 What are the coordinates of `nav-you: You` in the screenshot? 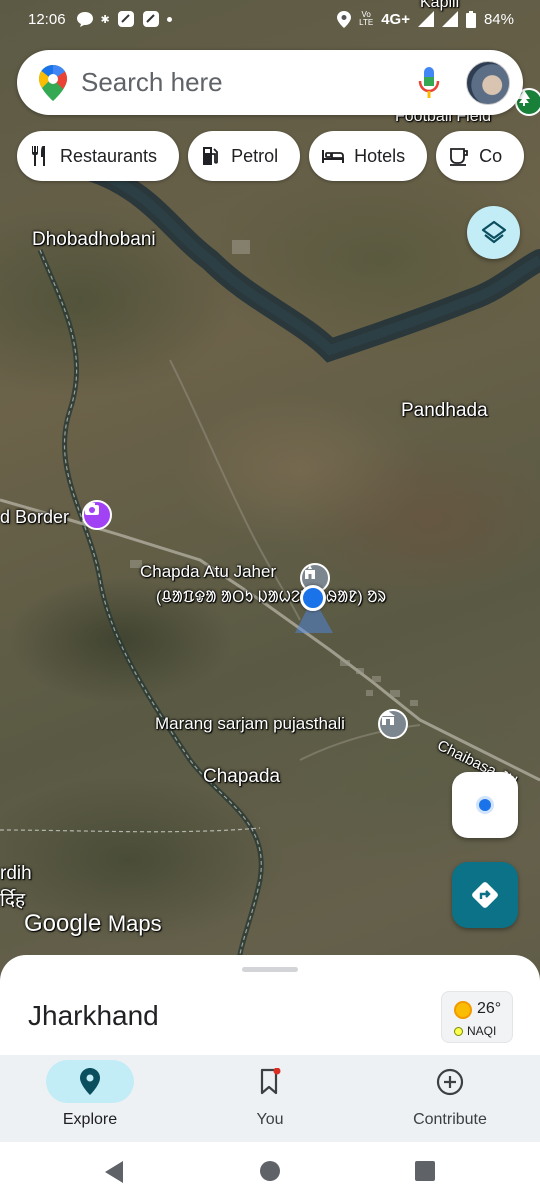 It's located at (270, 1098).